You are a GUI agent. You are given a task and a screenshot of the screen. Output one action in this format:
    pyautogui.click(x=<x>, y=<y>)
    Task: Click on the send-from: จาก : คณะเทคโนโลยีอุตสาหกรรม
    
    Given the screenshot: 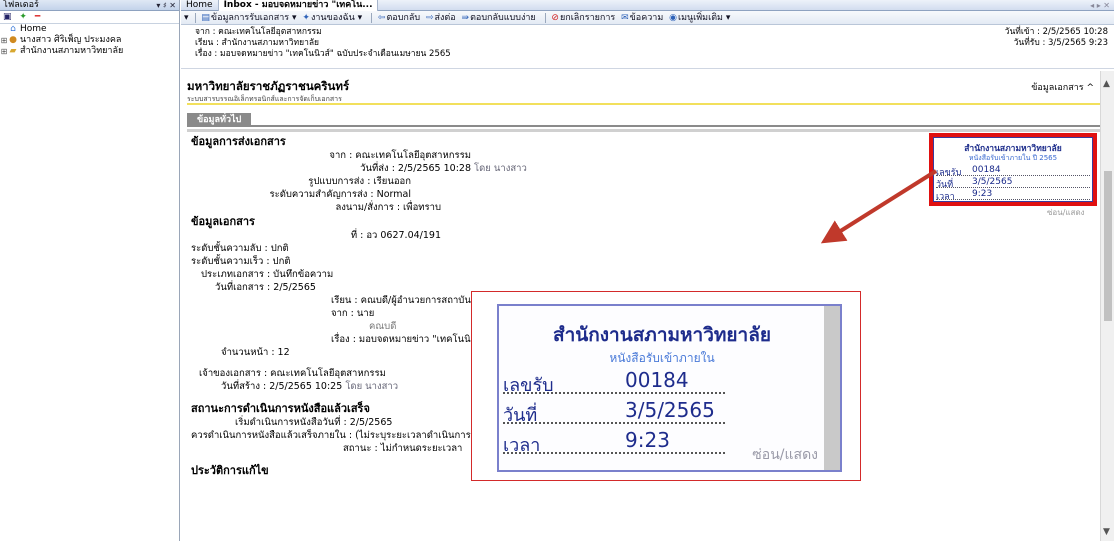 What is the action you would take?
    pyautogui.click(x=400, y=155)
    